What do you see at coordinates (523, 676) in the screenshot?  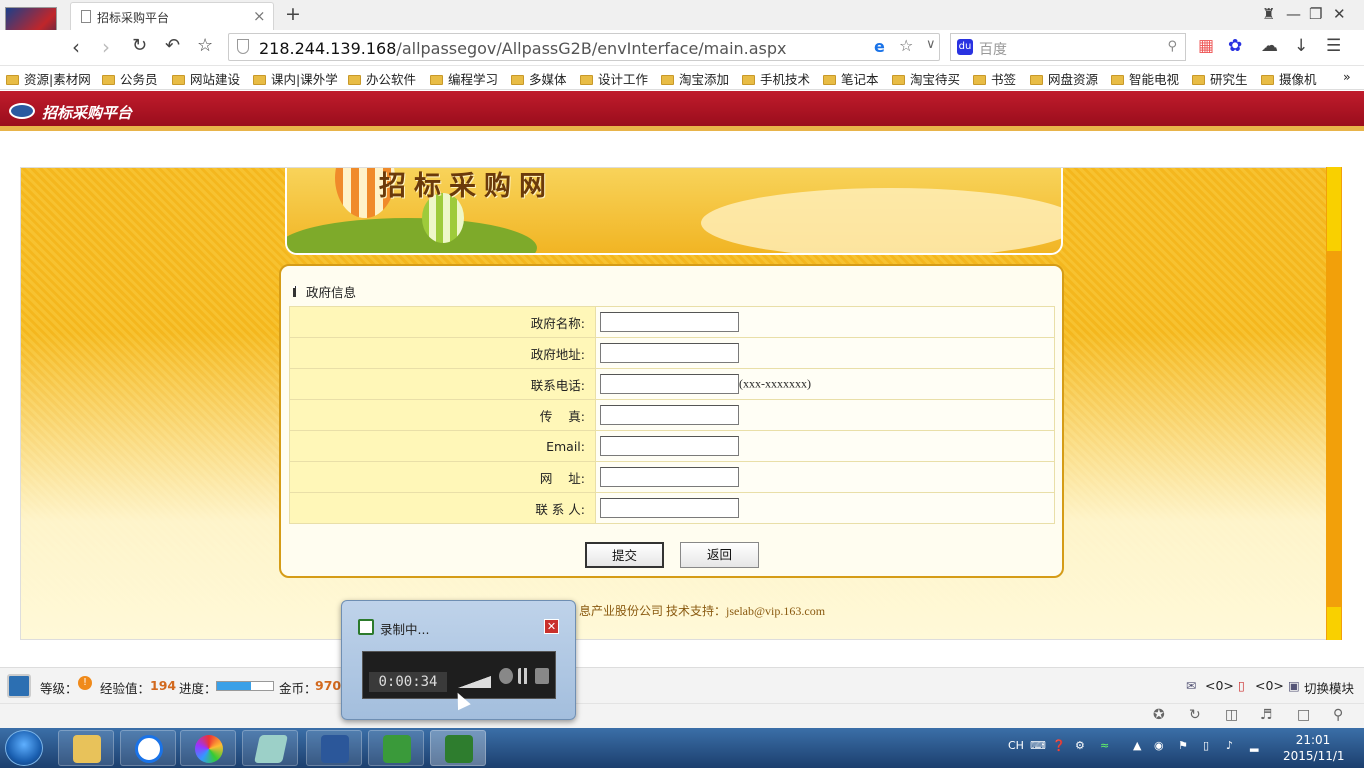 I see `pause-icon` at bounding box center [523, 676].